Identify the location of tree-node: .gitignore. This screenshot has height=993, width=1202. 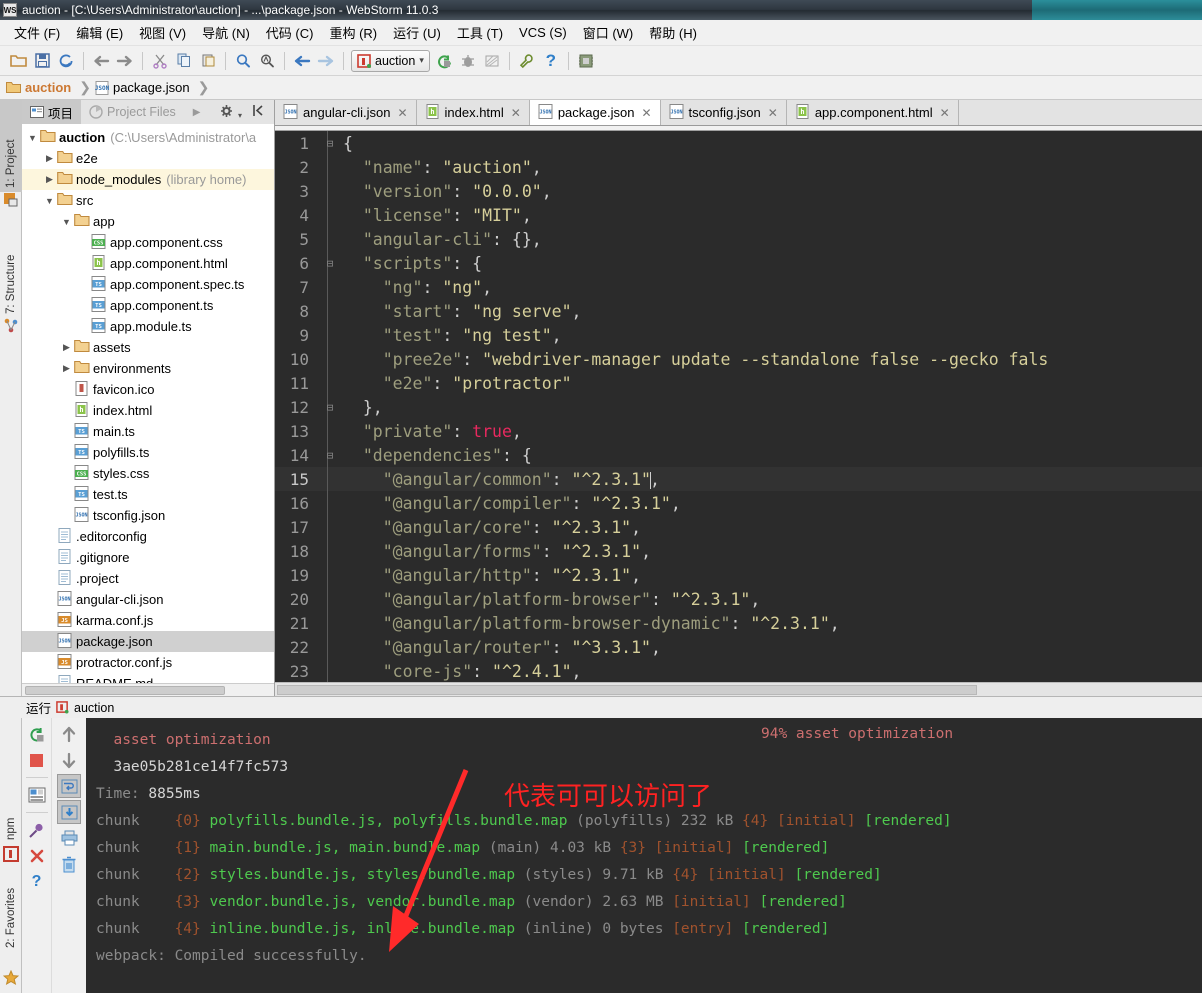
(148, 557).